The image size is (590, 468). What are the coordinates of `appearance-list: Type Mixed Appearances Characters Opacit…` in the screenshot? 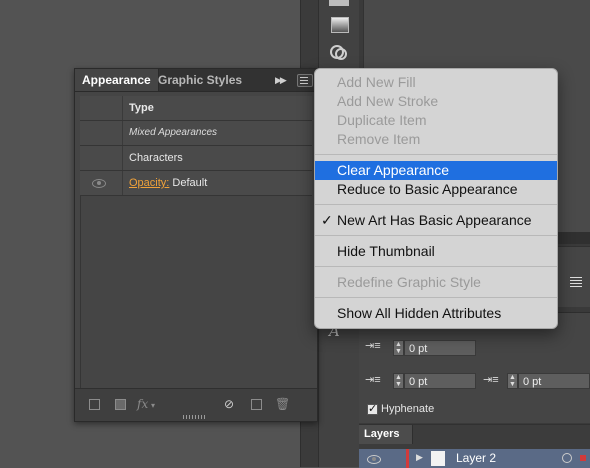 It's located at (196, 146).